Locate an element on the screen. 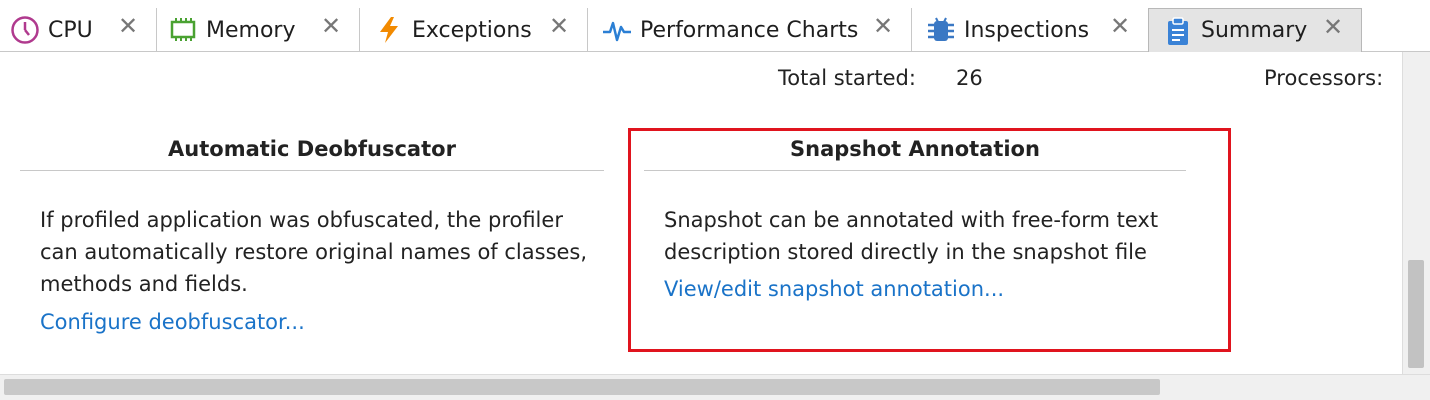 The height and width of the screenshot is (400, 1430). memory-chip-icon is located at coordinates (183, 29).